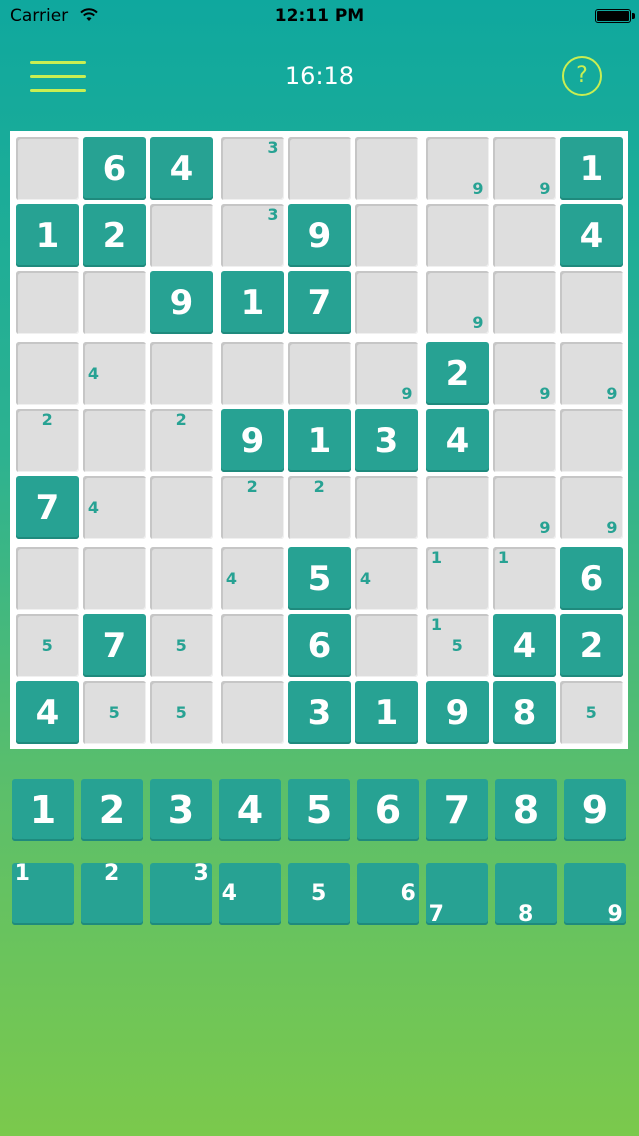  Describe the element at coordinates (526, 895) in the screenshot. I see `note-button-8: 8` at that location.